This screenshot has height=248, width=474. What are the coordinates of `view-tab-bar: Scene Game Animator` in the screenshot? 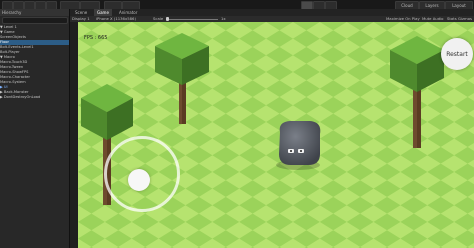 It's located at (272, 12).